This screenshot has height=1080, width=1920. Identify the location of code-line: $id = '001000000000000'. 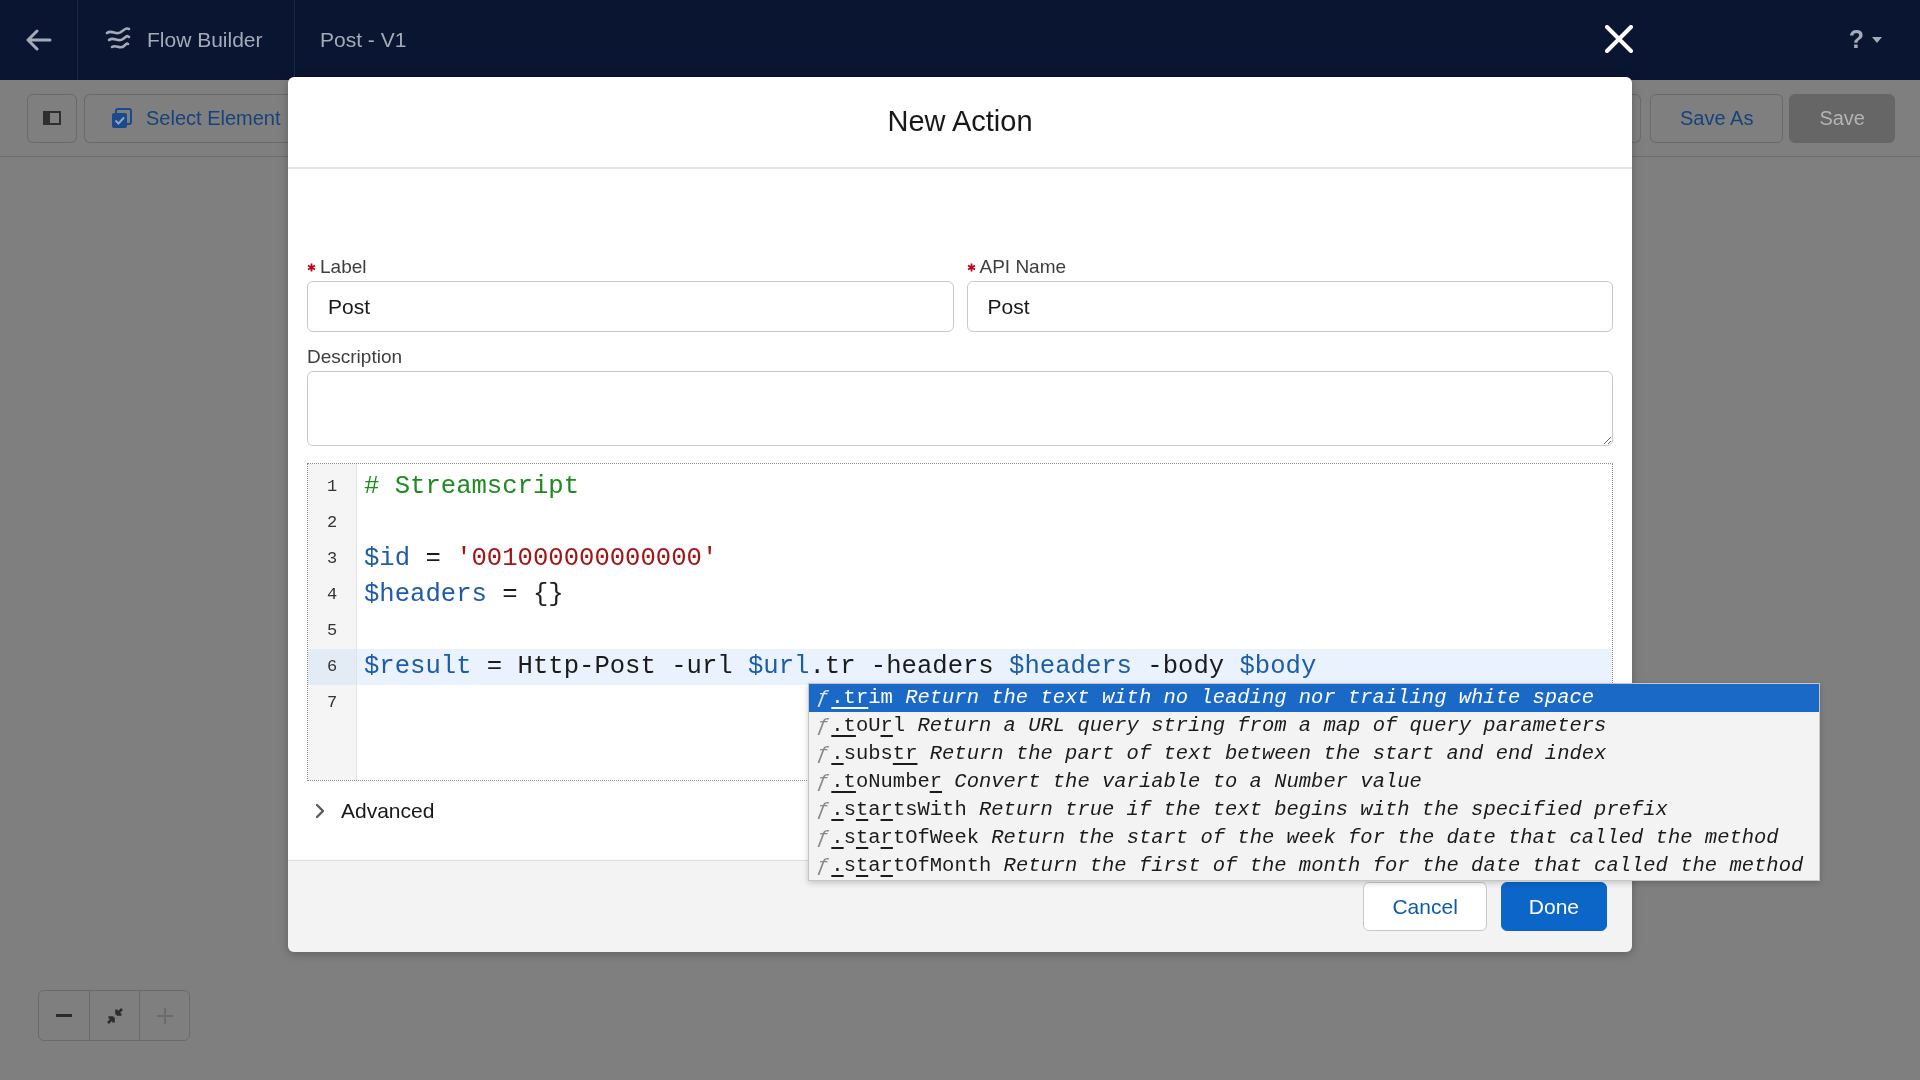
(541, 558).